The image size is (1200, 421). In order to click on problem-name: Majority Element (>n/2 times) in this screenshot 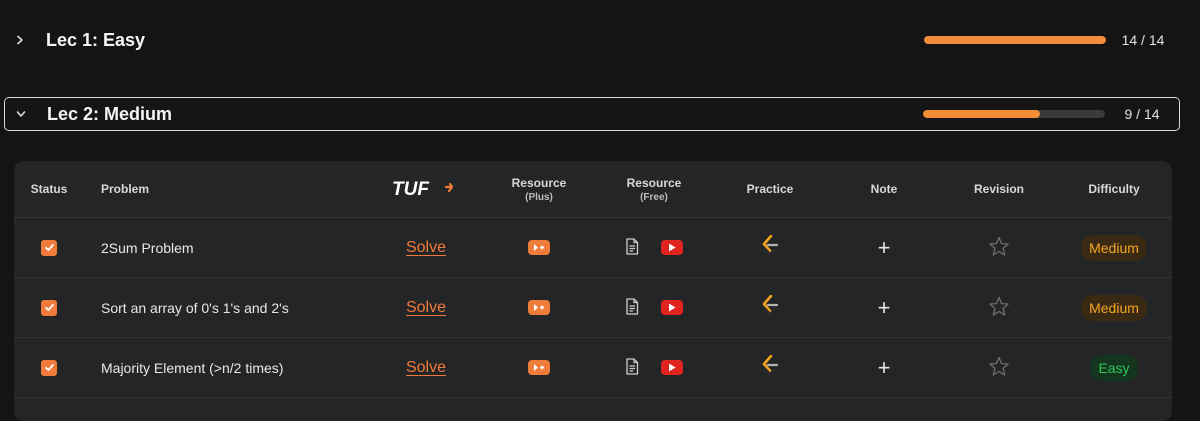, I will do `click(229, 368)`.